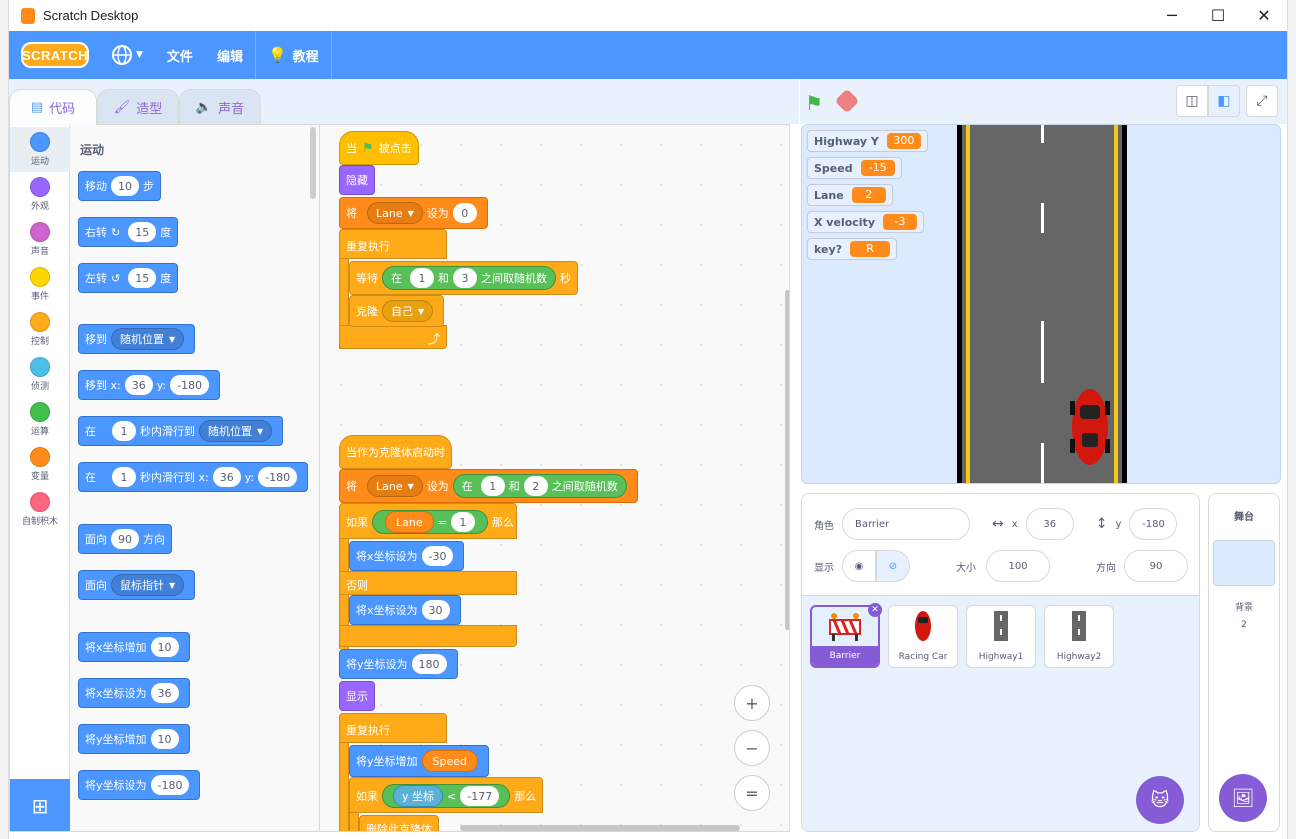  I want to click on tab-code: ▤ 代码, so click(53, 107).